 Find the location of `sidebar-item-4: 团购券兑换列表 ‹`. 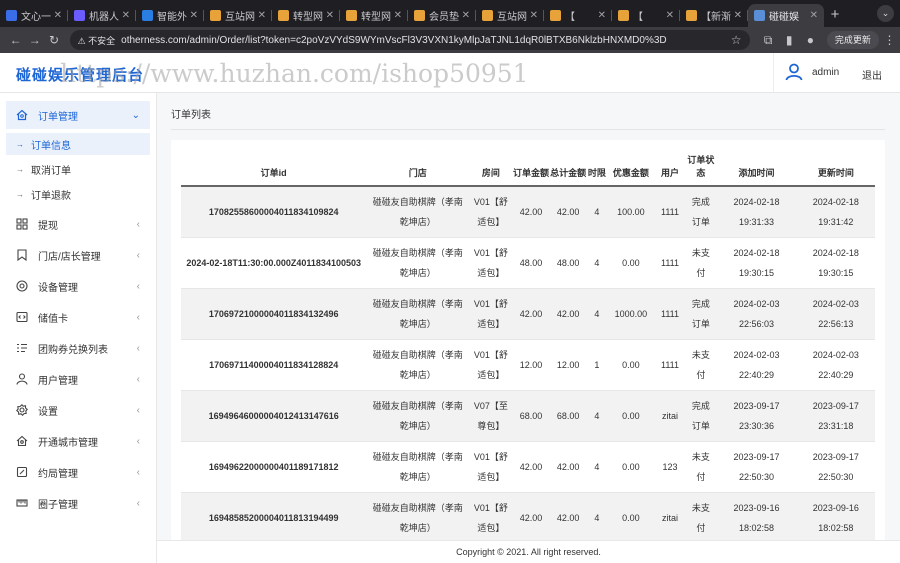

sidebar-item-4: 团购券兑换列表 ‹ is located at coordinates (78, 348).